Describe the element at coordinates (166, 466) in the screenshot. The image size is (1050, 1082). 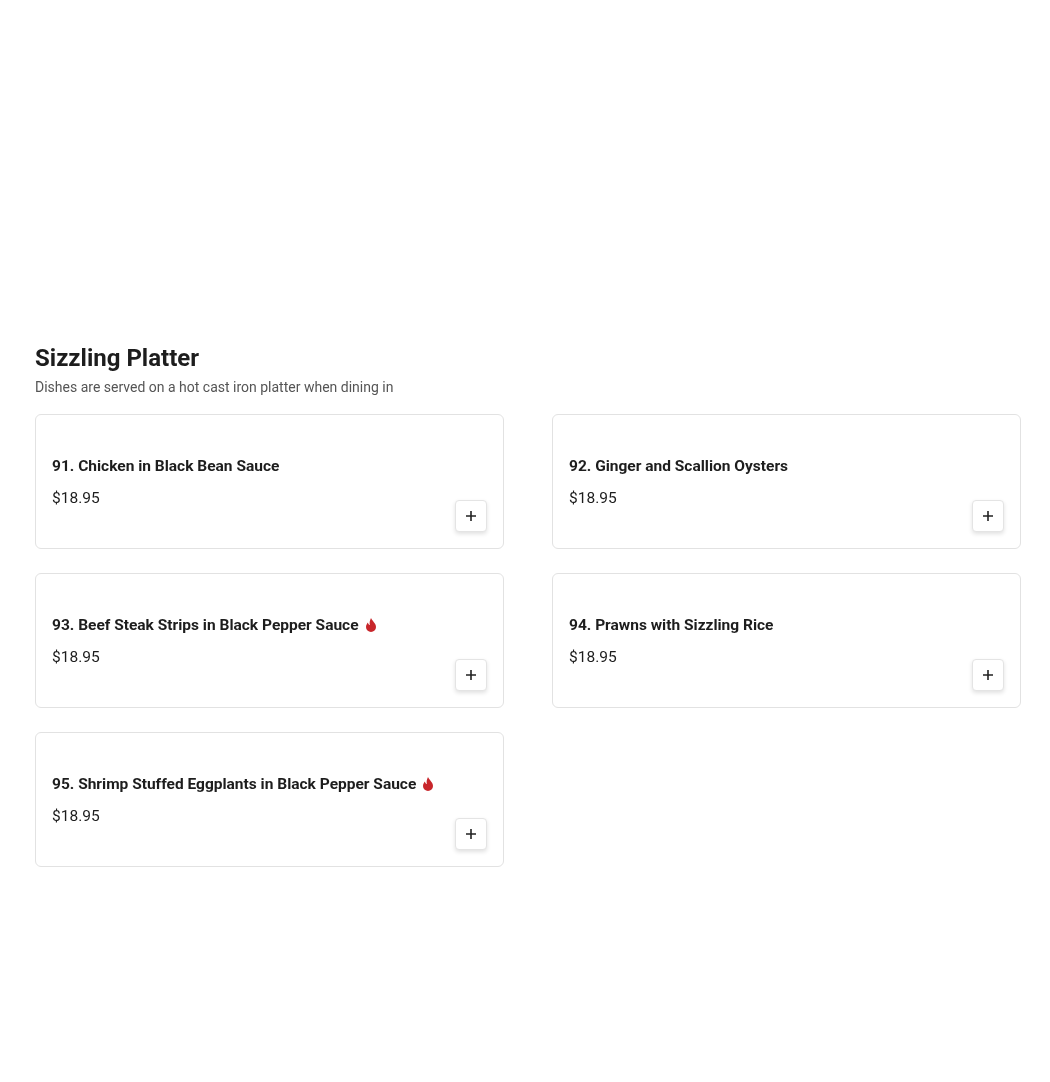
I see `dish-name: 91. Chicken in Black Bean Sauce` at that location.